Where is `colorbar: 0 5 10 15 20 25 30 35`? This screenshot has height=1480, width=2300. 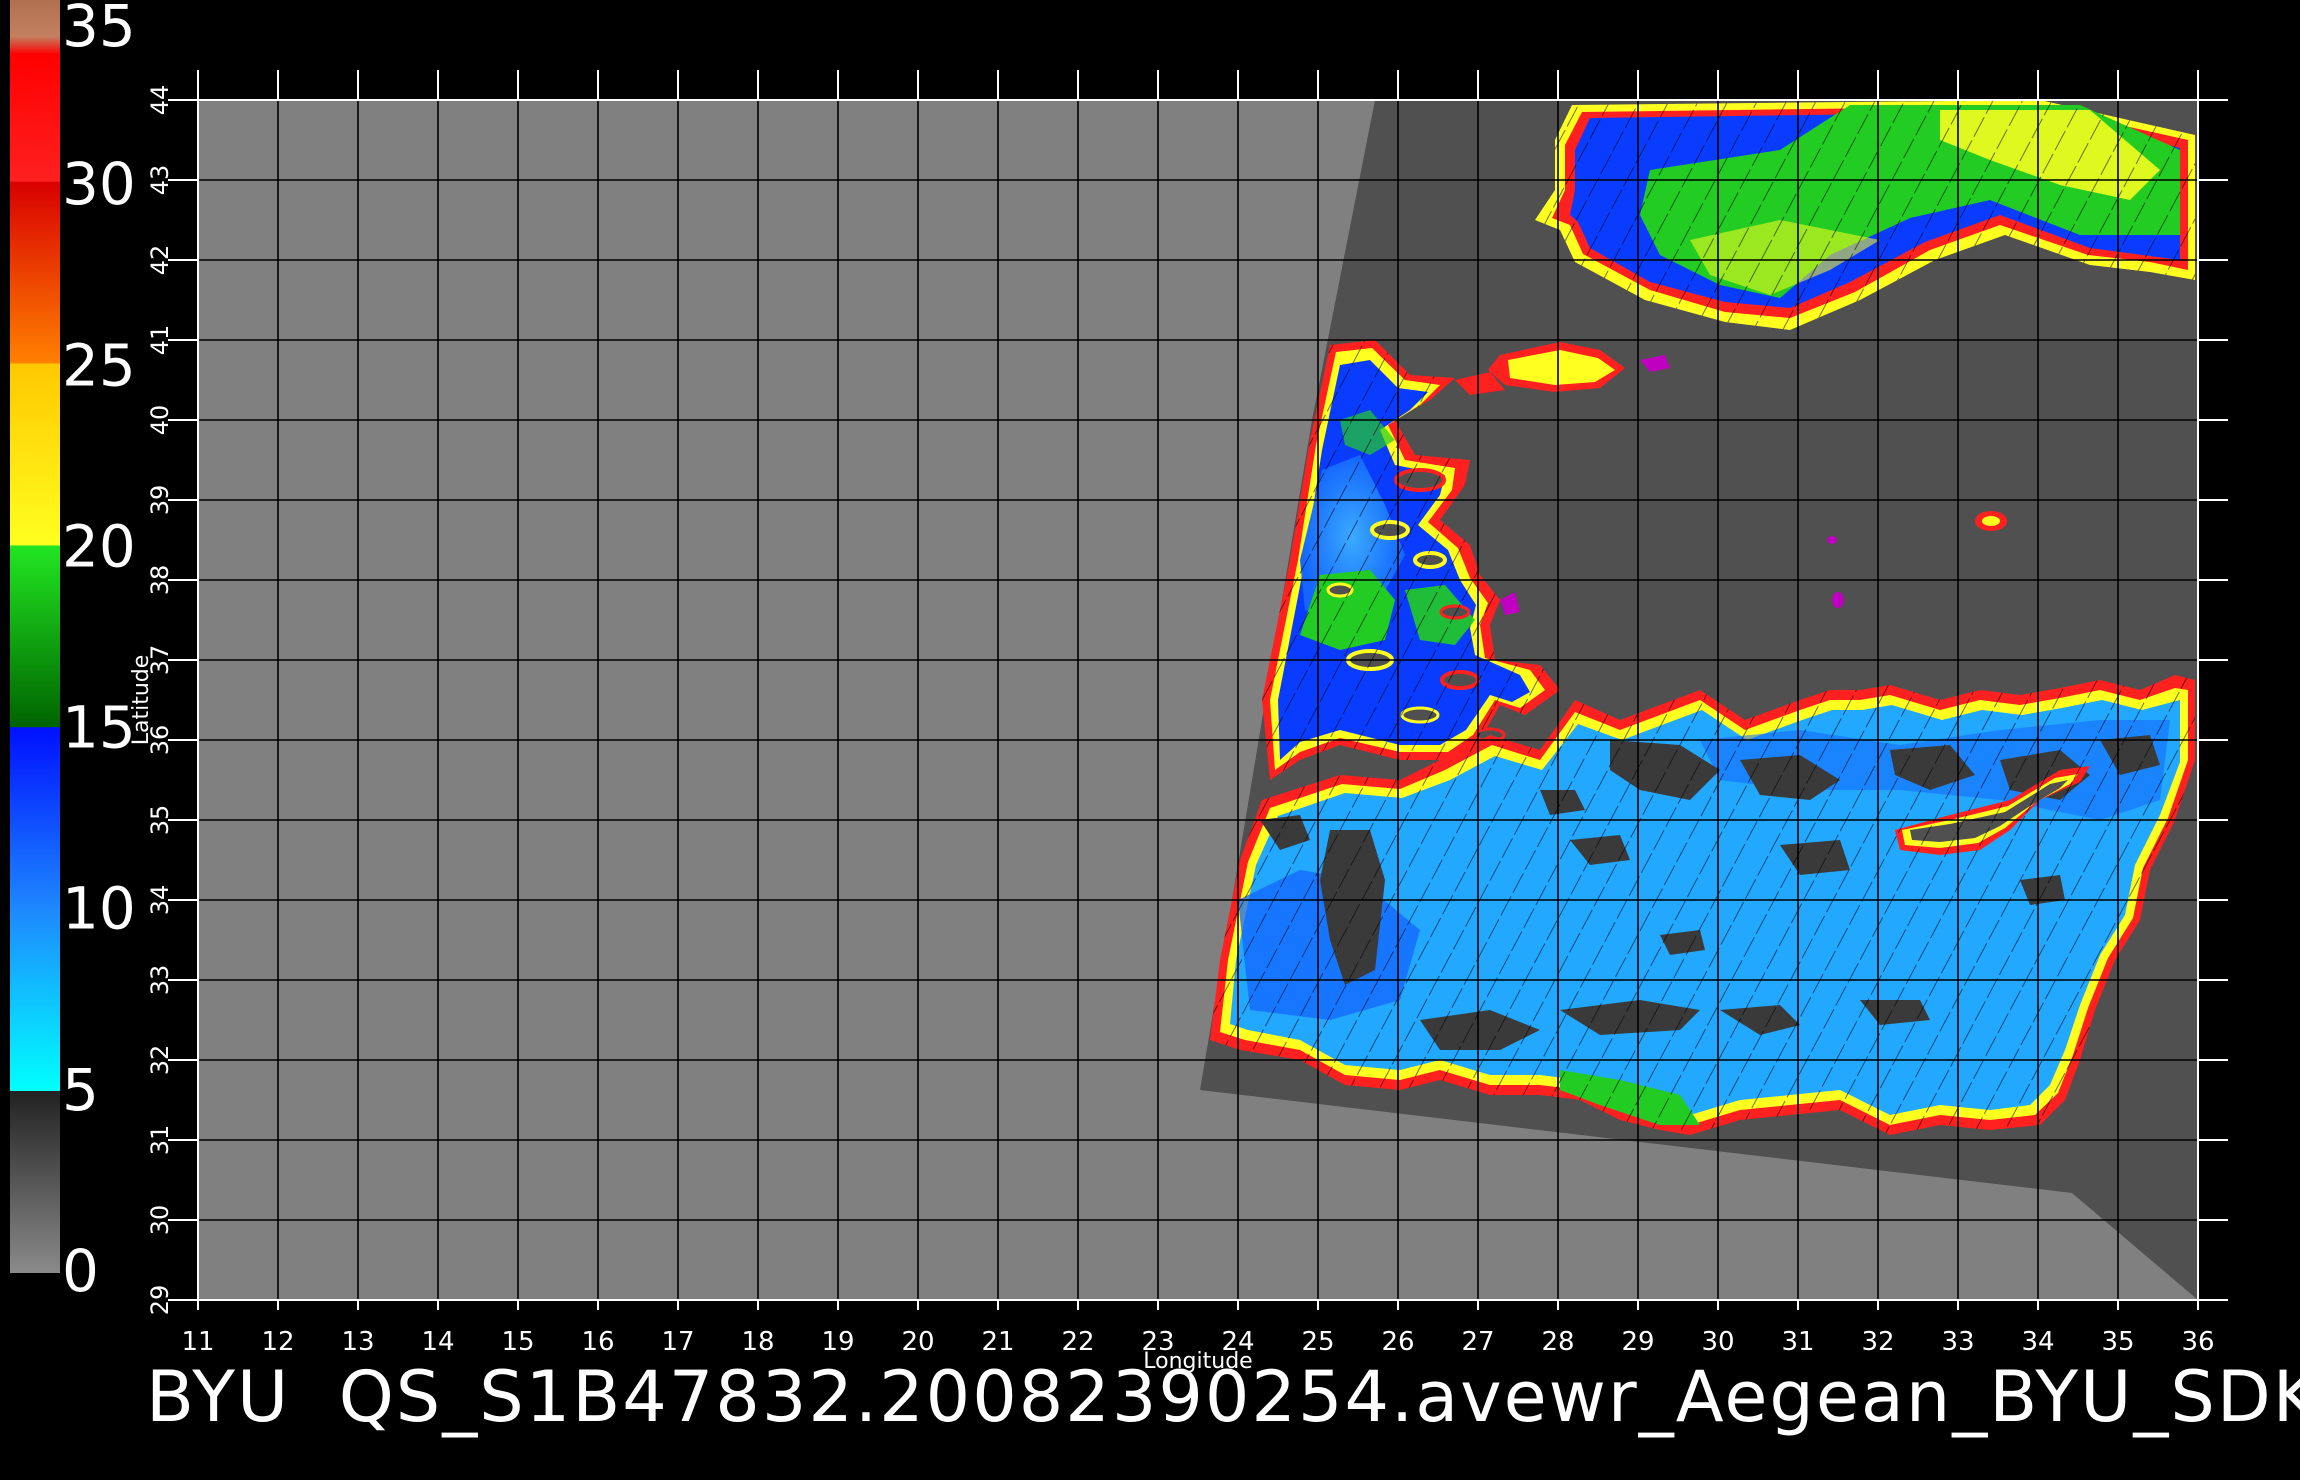 colorbar: 0 5 10 15 20 25 30 35 is located at coordinates (73, 652).